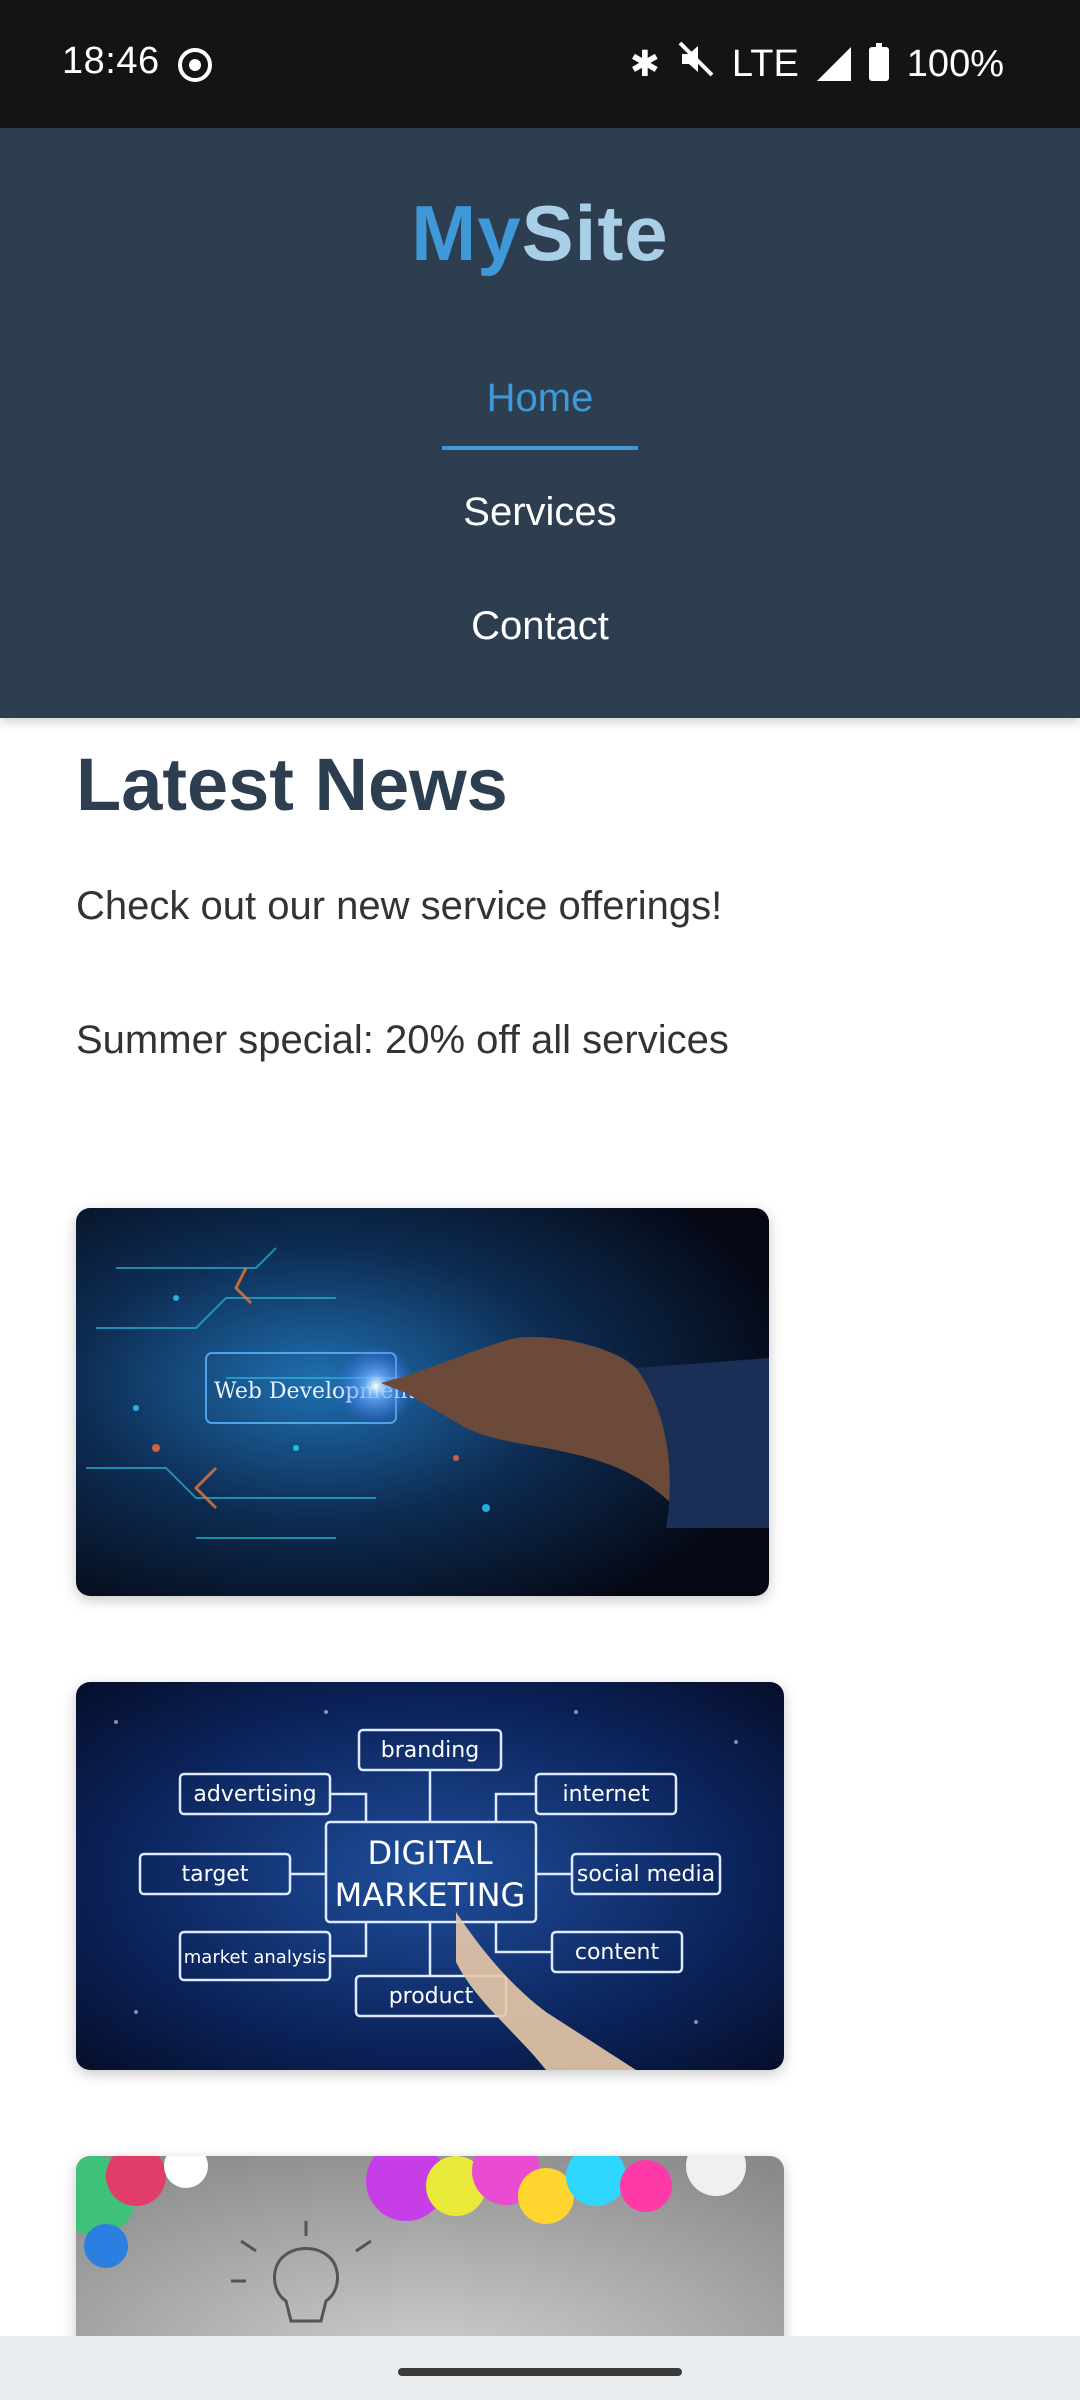 The height and width of the screenshot is (2400, 1080). What do you see at coordinates (431, 1996) in the screenshot?
I see `tag-product: product` at bounding box center [431, 1996].